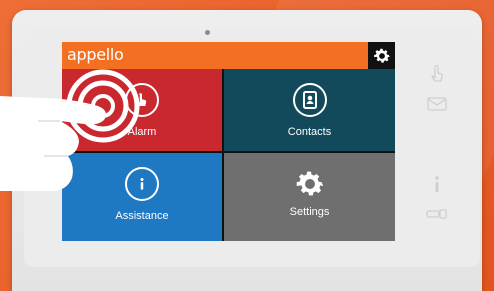 This screenshot has width=494, height=291. Describe the element at coordinates (309, 212) in the screenshot. I see `tile-settings-label: Settings` at that location.